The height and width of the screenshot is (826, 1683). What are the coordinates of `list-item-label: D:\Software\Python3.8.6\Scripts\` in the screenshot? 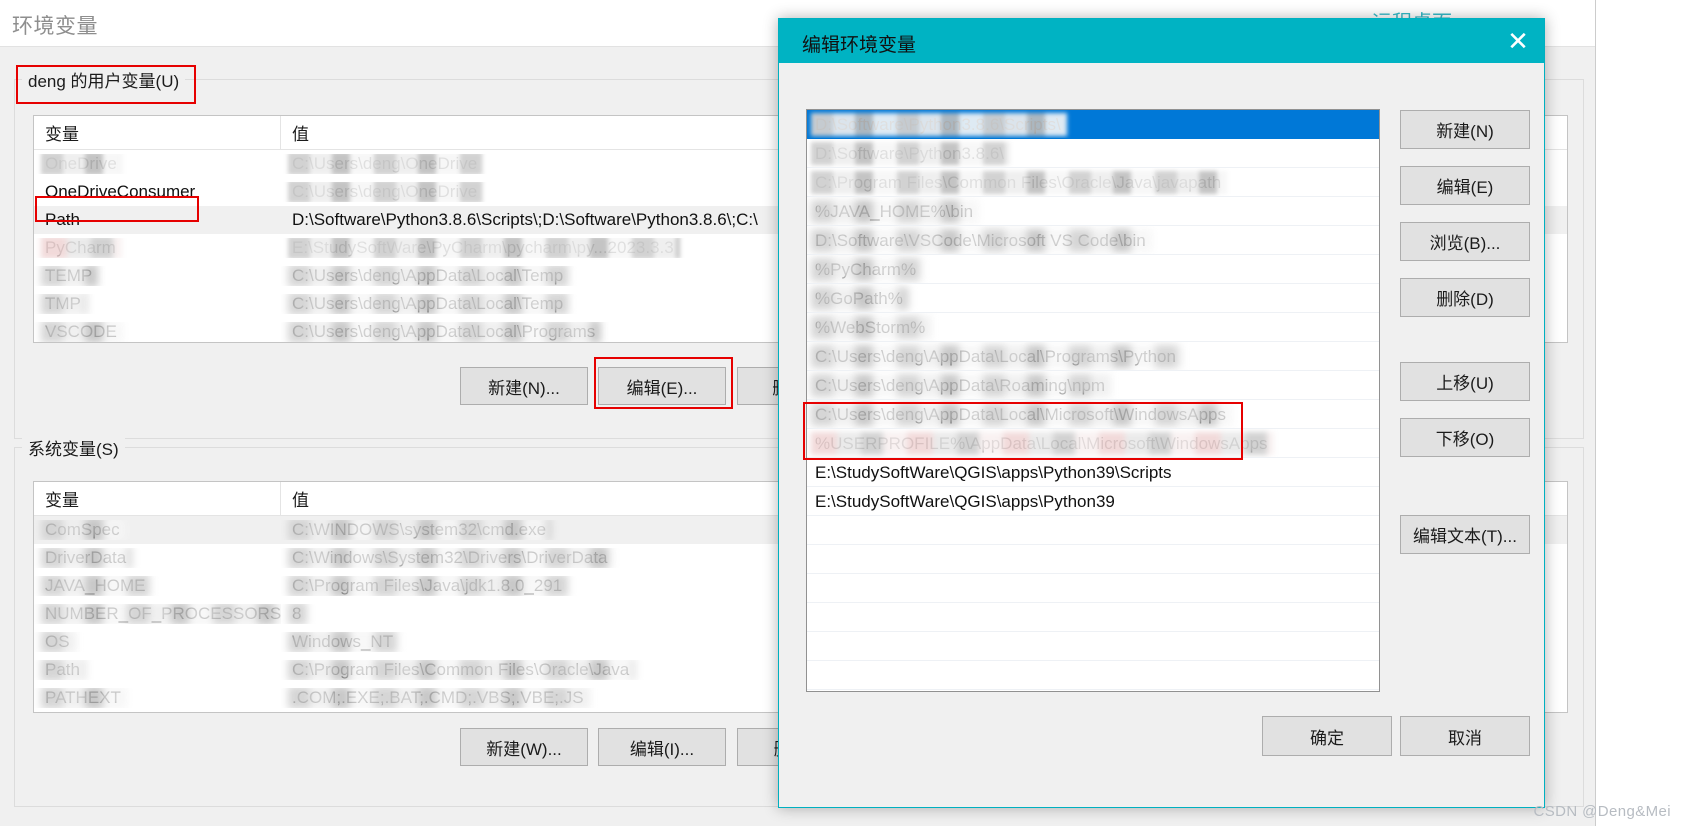 It's located at (938, 124).